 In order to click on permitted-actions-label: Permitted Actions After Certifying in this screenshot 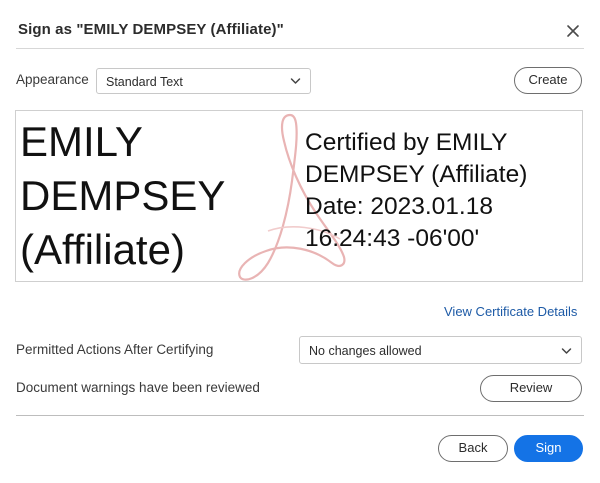, I will do `click(115, 349)`.